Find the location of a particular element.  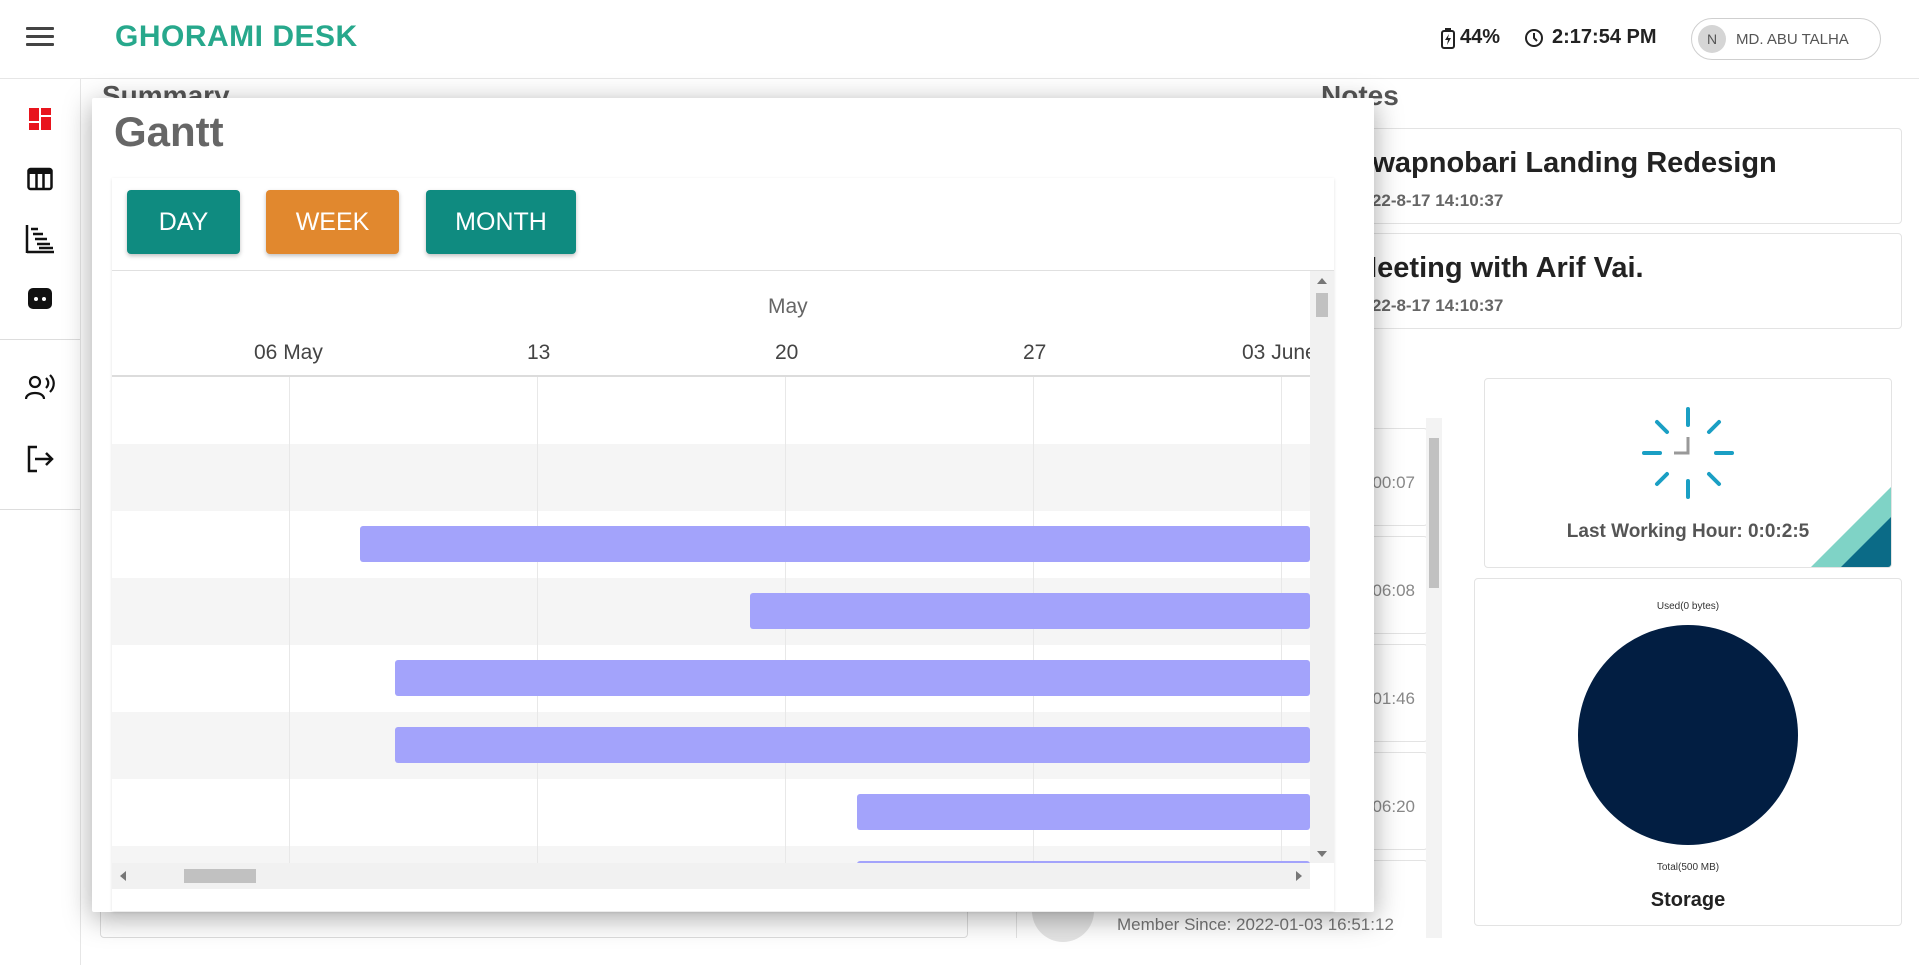

sidebar-item-dashboard is located at coordinates (40, 119).